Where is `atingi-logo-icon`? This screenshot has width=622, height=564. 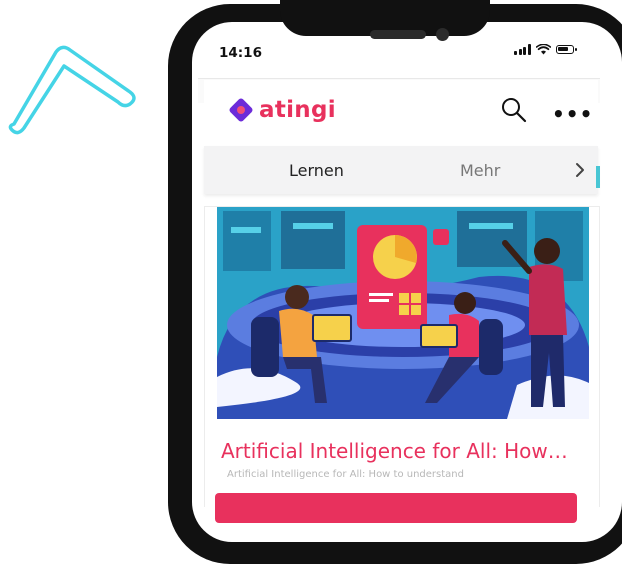 atingi-logo-icon is located at coordinates (241, 110).